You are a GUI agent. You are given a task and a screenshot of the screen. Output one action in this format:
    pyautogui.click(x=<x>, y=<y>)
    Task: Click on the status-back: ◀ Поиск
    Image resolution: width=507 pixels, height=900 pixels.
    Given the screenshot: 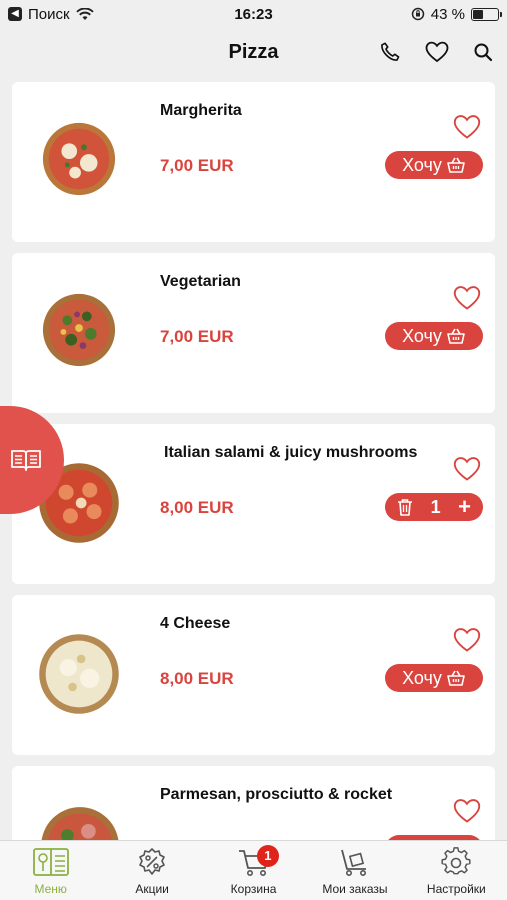 What is the action you would take?
    pyautogui.click(x=51, y=14)
    